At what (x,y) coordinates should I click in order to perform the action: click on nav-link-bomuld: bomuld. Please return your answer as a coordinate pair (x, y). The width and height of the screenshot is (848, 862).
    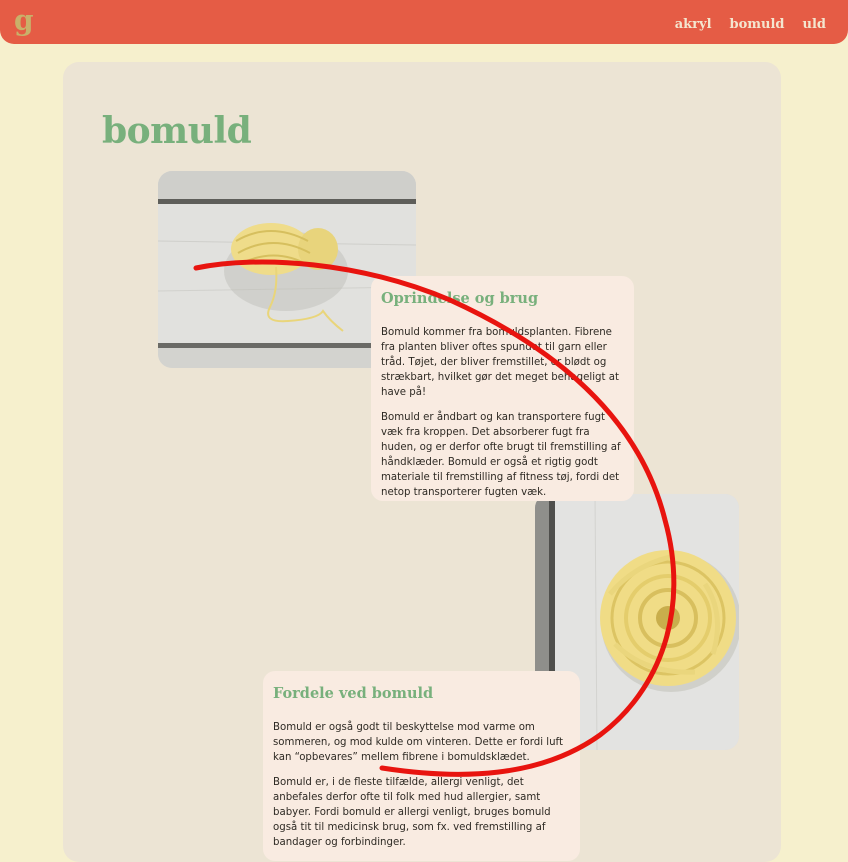
    Looking at the image, I should click on (757, 24).